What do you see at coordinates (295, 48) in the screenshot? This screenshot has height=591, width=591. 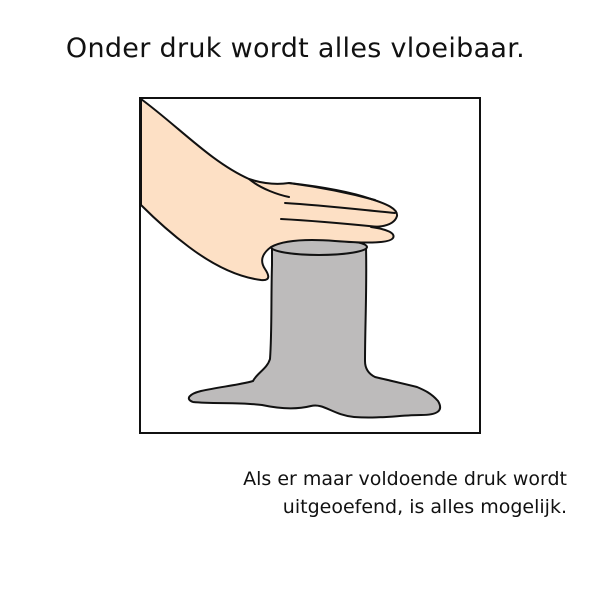 I see `page-title: Onder druk wordt alles vloeibaar.` at bounding box center [295, 48].